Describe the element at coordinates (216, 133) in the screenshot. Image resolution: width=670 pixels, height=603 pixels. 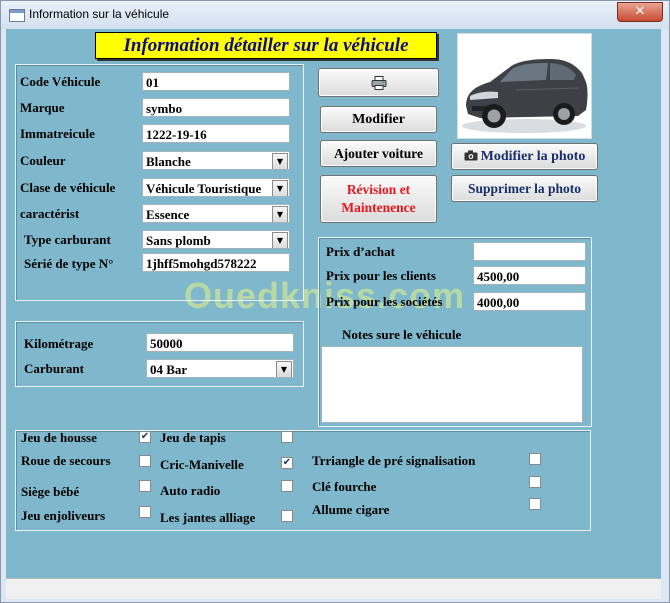
I see `immatriculation-field: 1222-19-16` at that location.